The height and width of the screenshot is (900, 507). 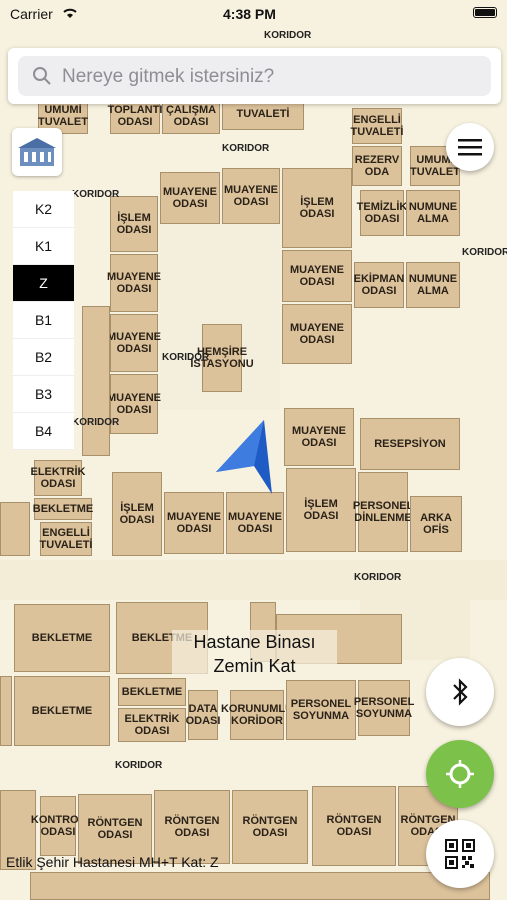 What do you see at coordinates (377, 166) in the screenshot?
I see `room-rezerv: REZERV ODA` at bounding box center [377, 166].